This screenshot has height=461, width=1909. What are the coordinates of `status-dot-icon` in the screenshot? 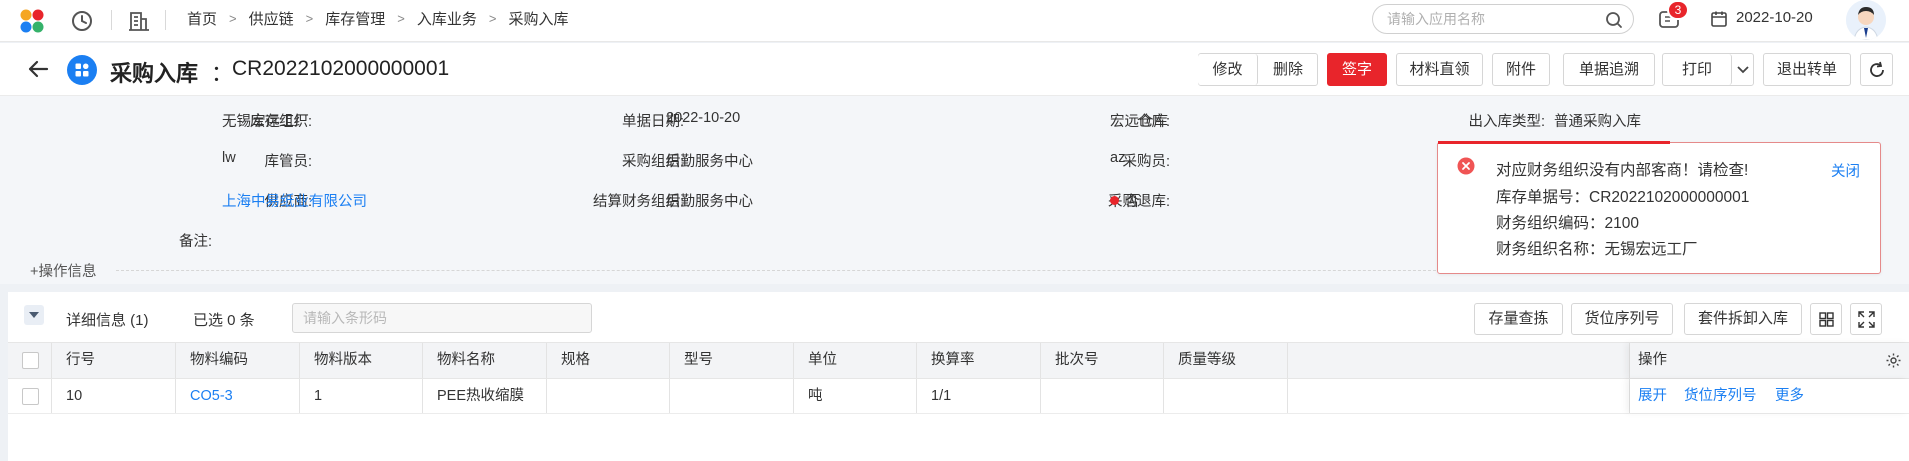 It's located at (1114, 200).